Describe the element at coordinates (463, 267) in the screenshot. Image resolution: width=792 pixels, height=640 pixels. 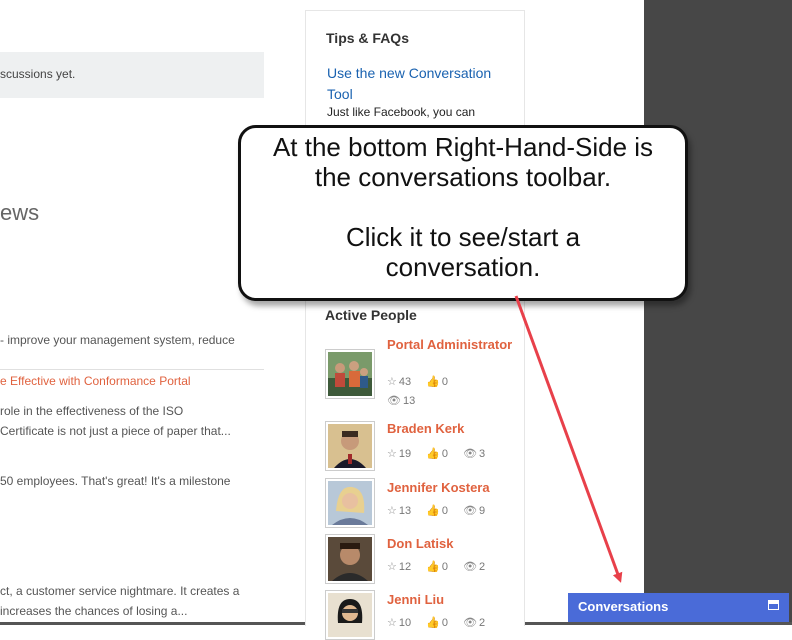
I see `callout-line: conversation.` at that location.